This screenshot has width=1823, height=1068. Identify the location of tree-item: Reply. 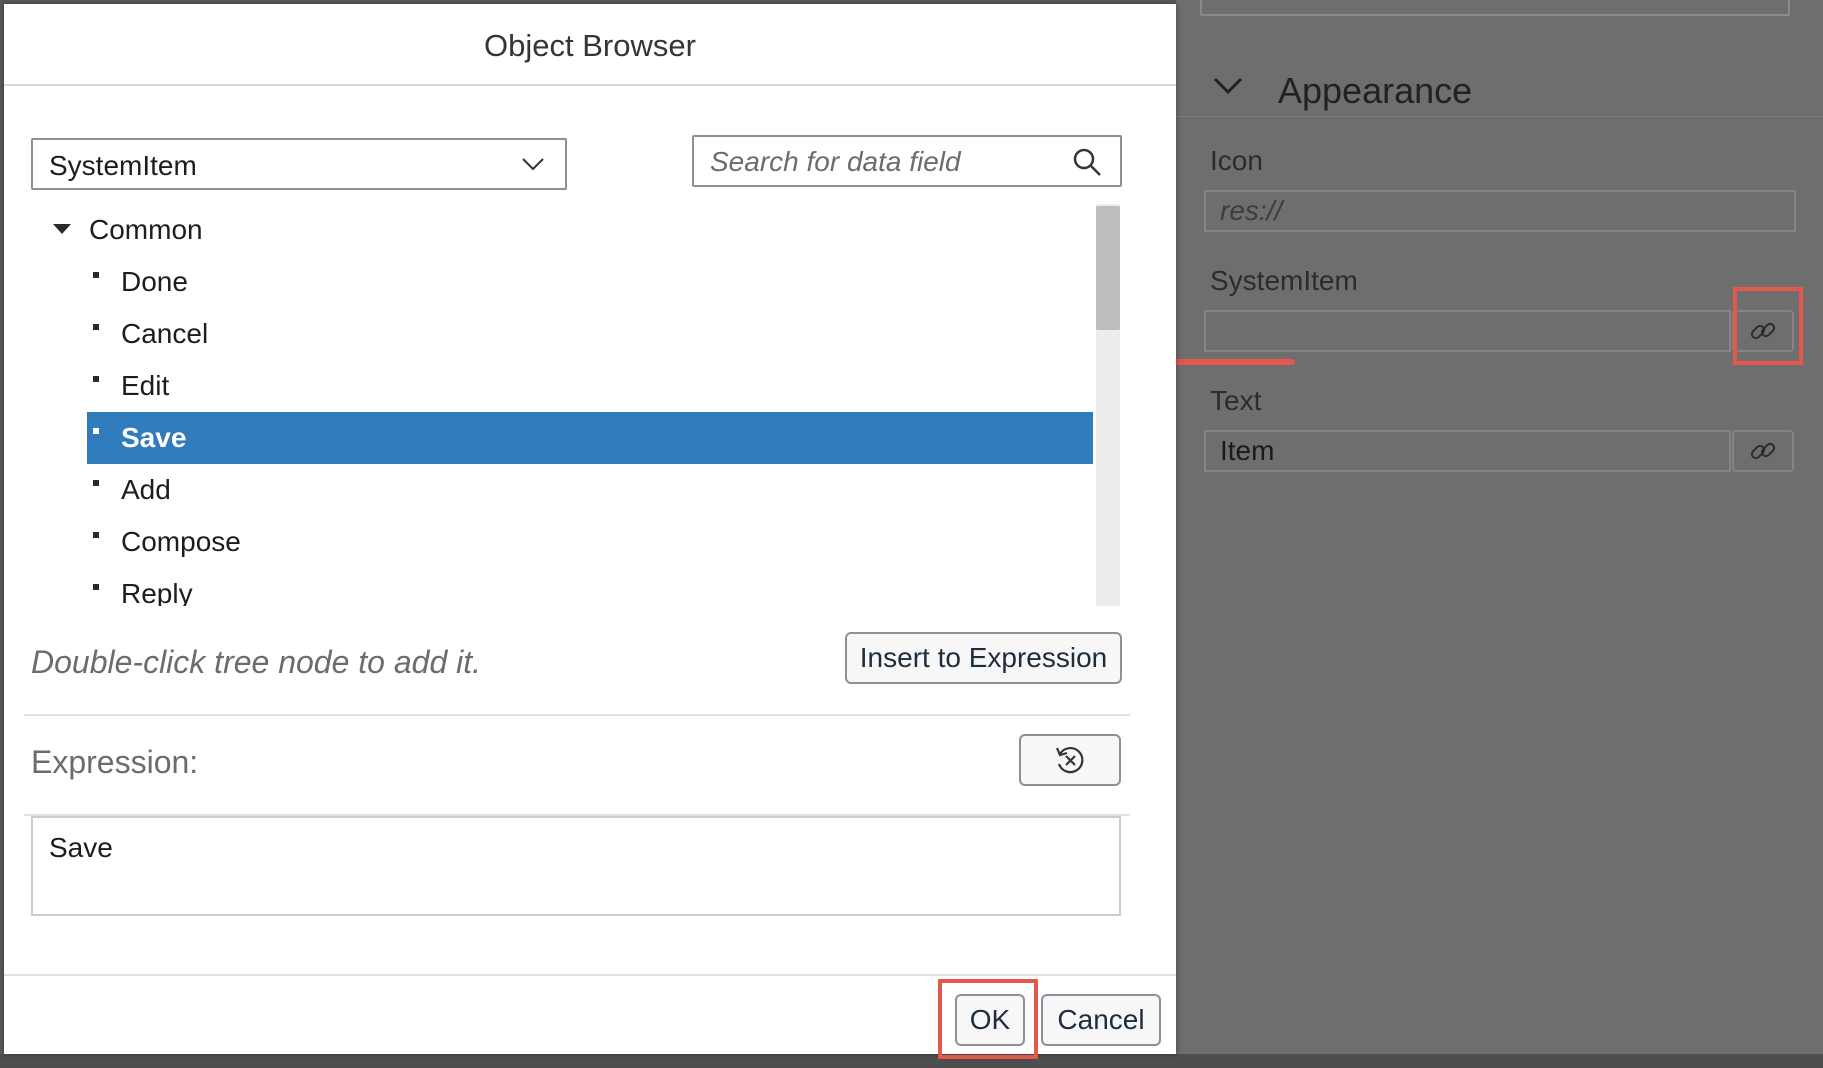
(561, 587).